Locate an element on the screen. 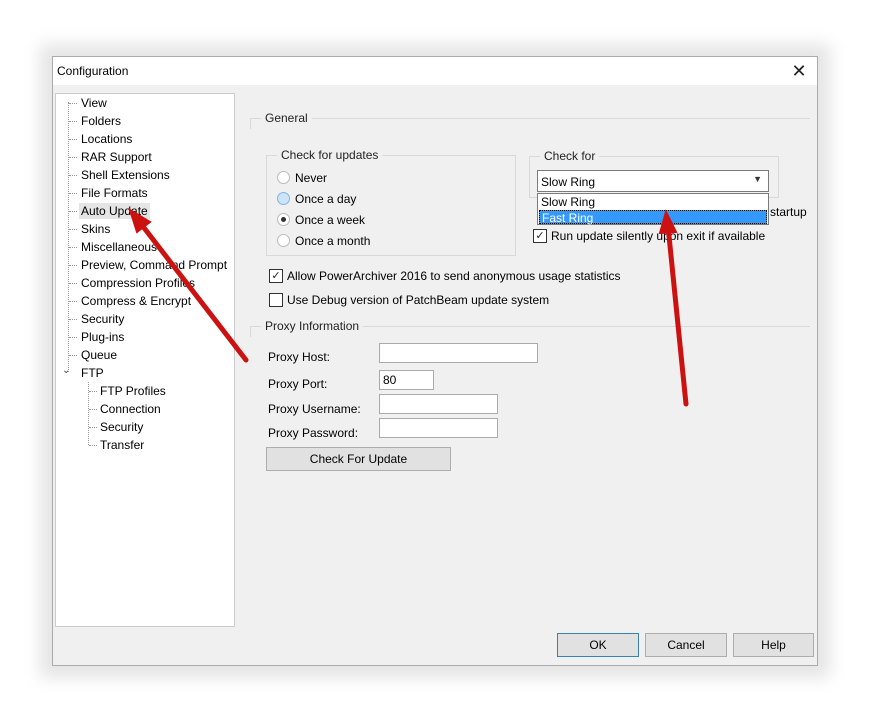 This screenshot has height=720, width=871. tree-item-plug-ins: Plug-ins is located at coordinates (102, 337).